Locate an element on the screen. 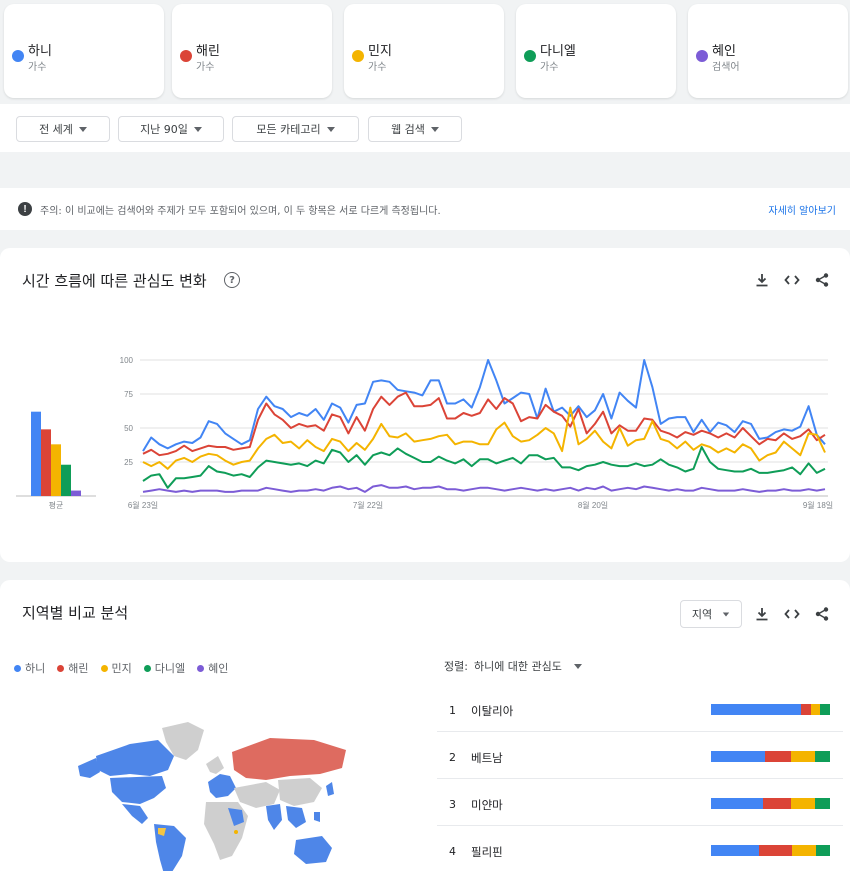  region-row: 4 필리핀 is located at coordinates (640, 849).